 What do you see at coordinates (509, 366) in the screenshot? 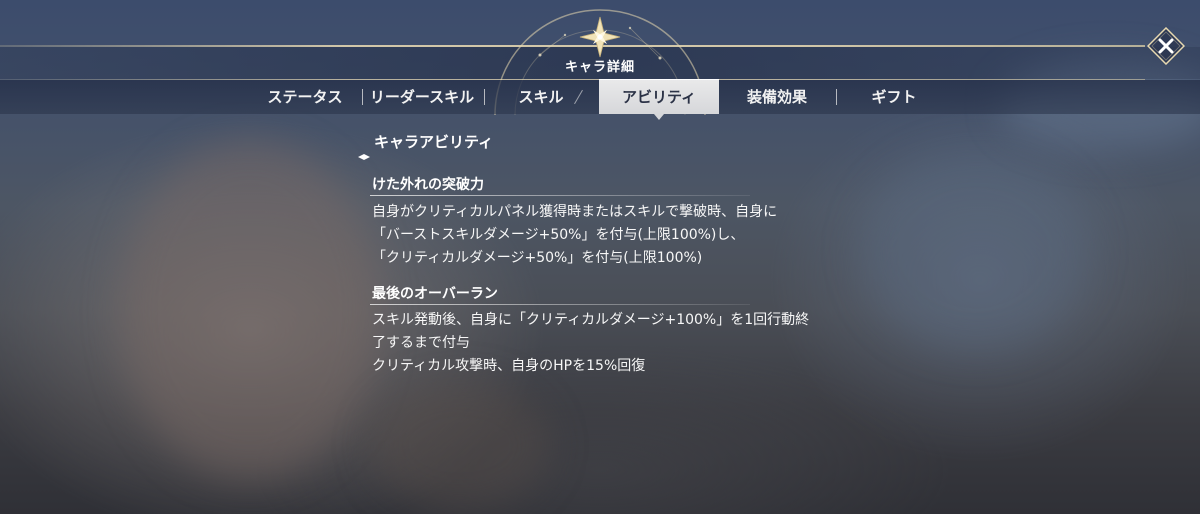
I see `ability-description-line: クリティカル攻撃時、自身のHPを15%回復` at bounding box center [509, 366].